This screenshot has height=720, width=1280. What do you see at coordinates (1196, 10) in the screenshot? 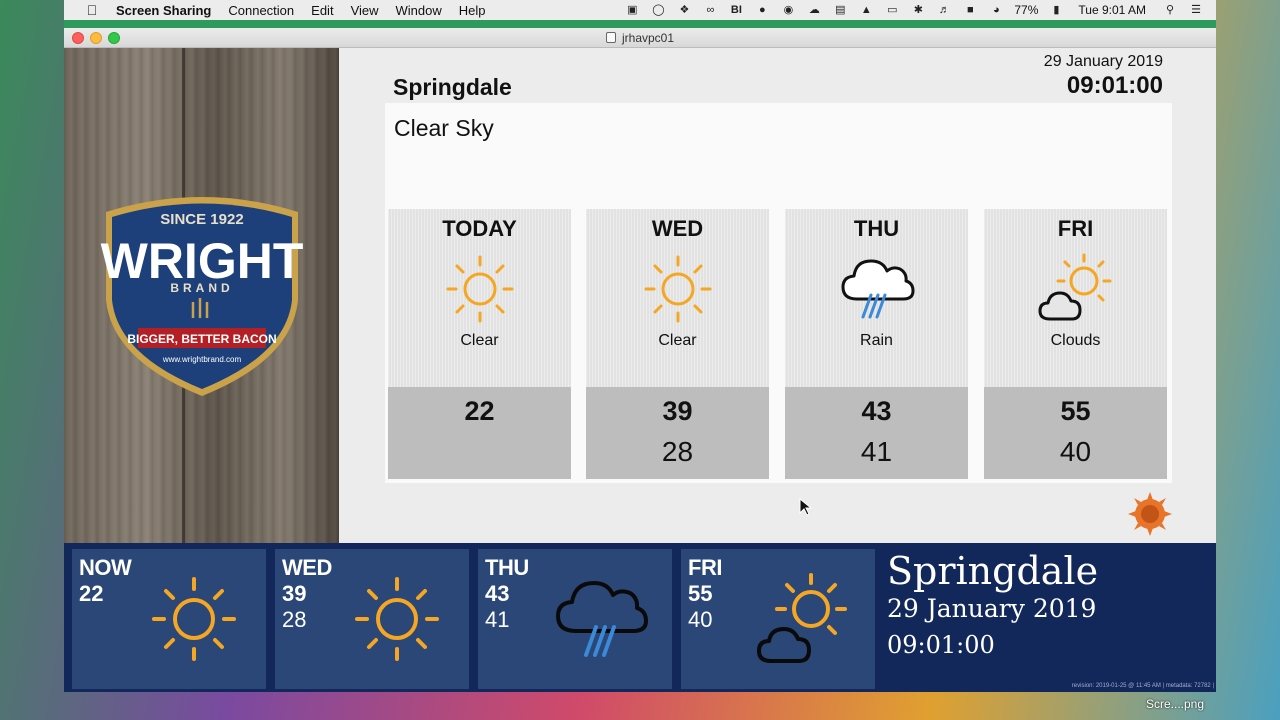
I see `menu-list-icon: ☰` at bounding box center [1196, 10].